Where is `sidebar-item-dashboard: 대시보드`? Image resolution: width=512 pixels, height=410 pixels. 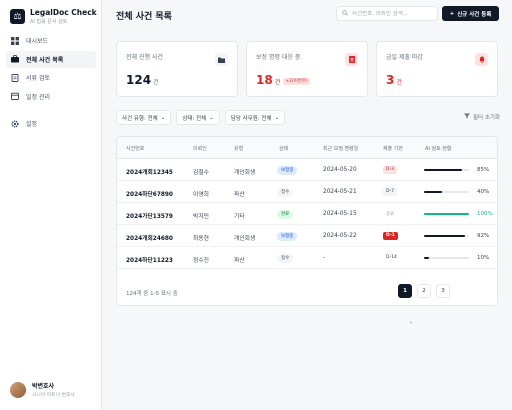 sidebar-item-dashboard: 대시보드 is located at coordinates (51, 40).